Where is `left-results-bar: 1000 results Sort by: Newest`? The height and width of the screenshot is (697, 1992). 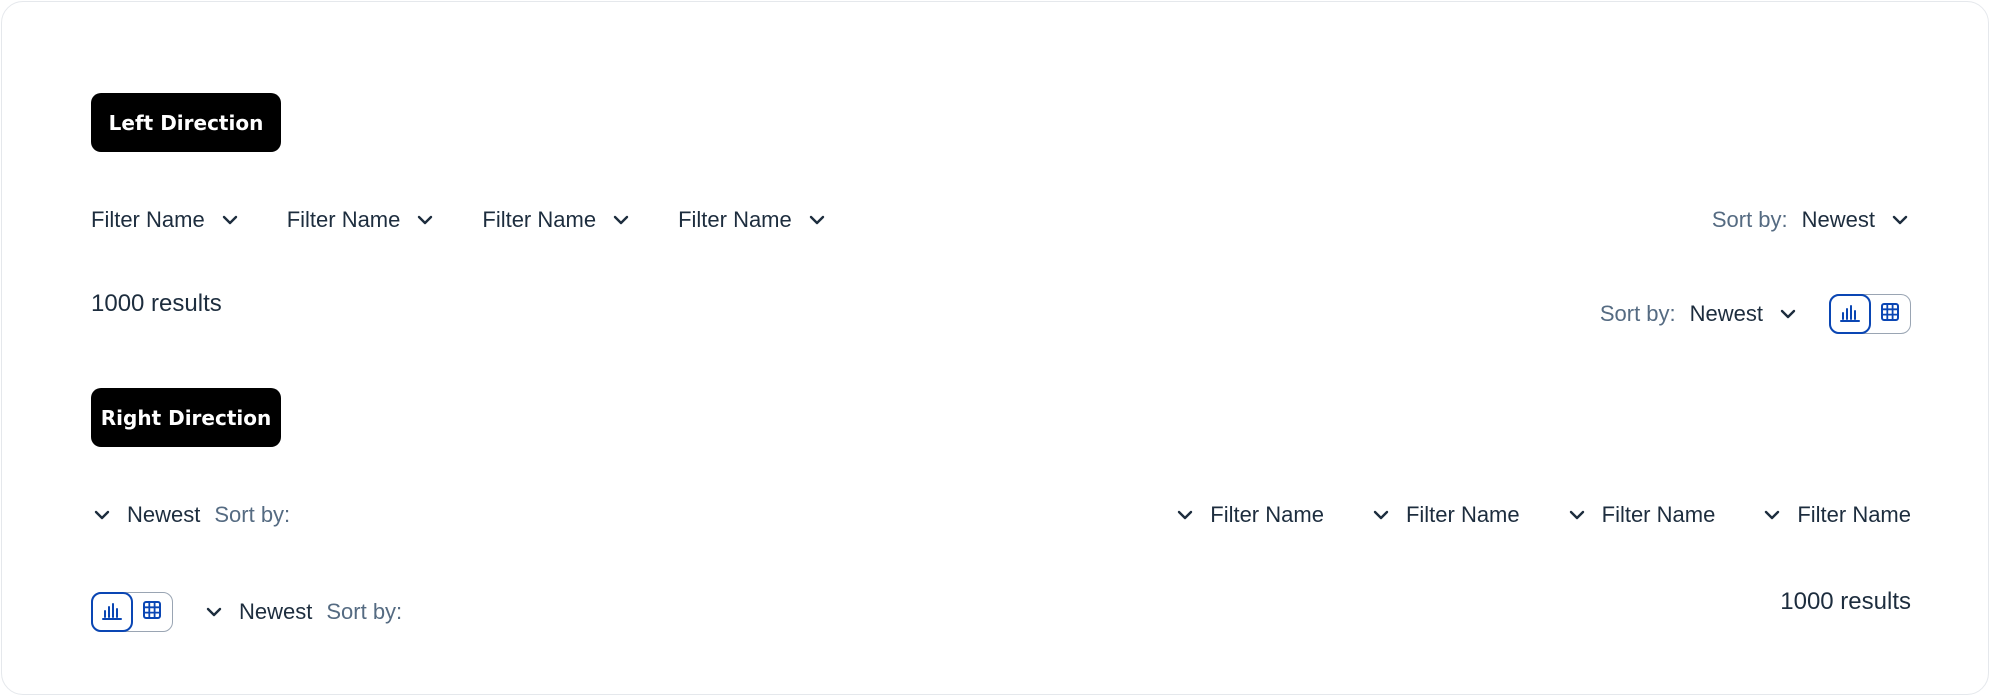 left-results-bar: 1000 results Sort by: Newest is located at coordinates (1001, 312).